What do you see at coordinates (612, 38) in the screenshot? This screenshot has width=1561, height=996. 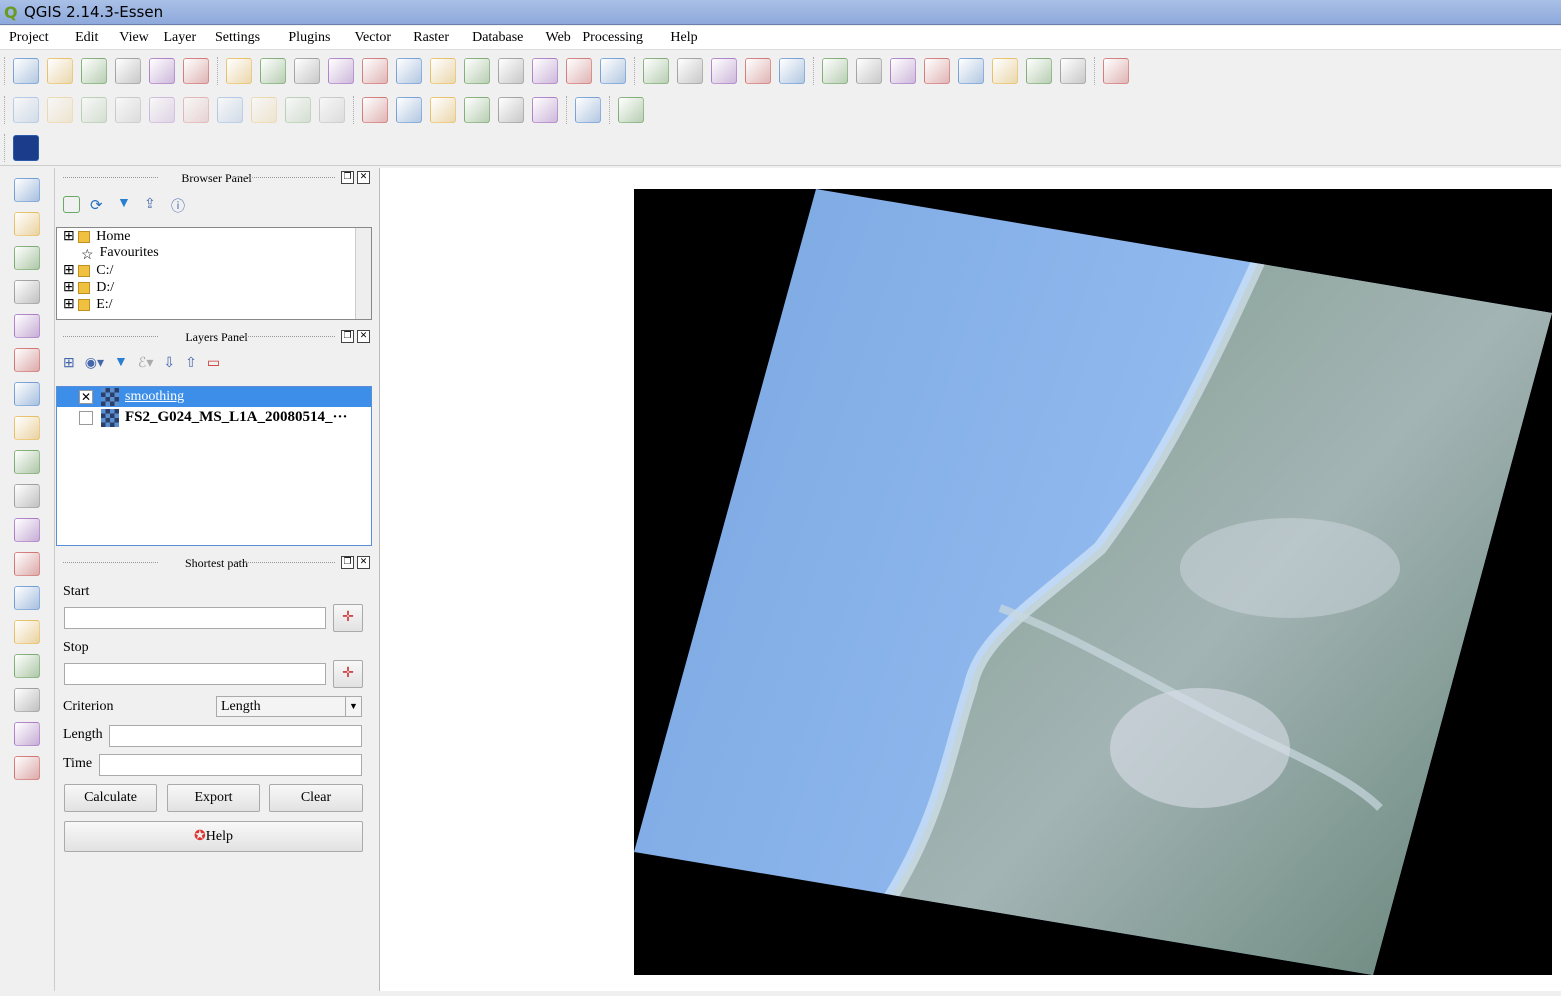 I see `menu-processing: Processing` at bounding box center [612, 38].